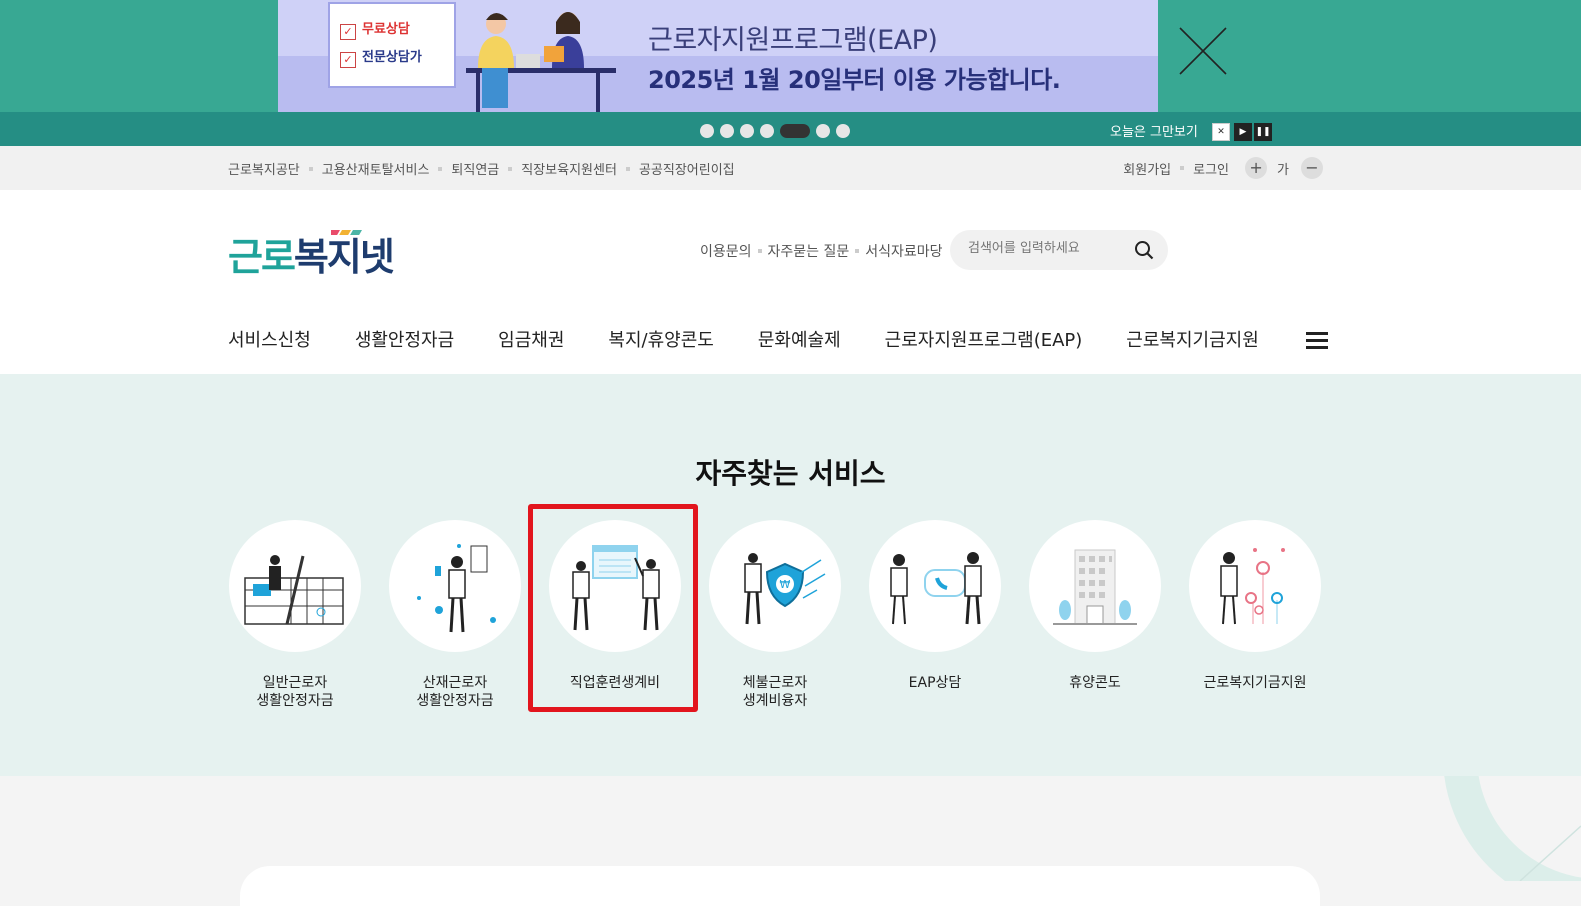 Image resolution: width=1581 pixels, height=906 pixels. Describe the element at coordinates (392, 45) in the screenshot. I see `promo-checklist-card: ✓ 무료상담 ✓ 전문상담가` at that location.